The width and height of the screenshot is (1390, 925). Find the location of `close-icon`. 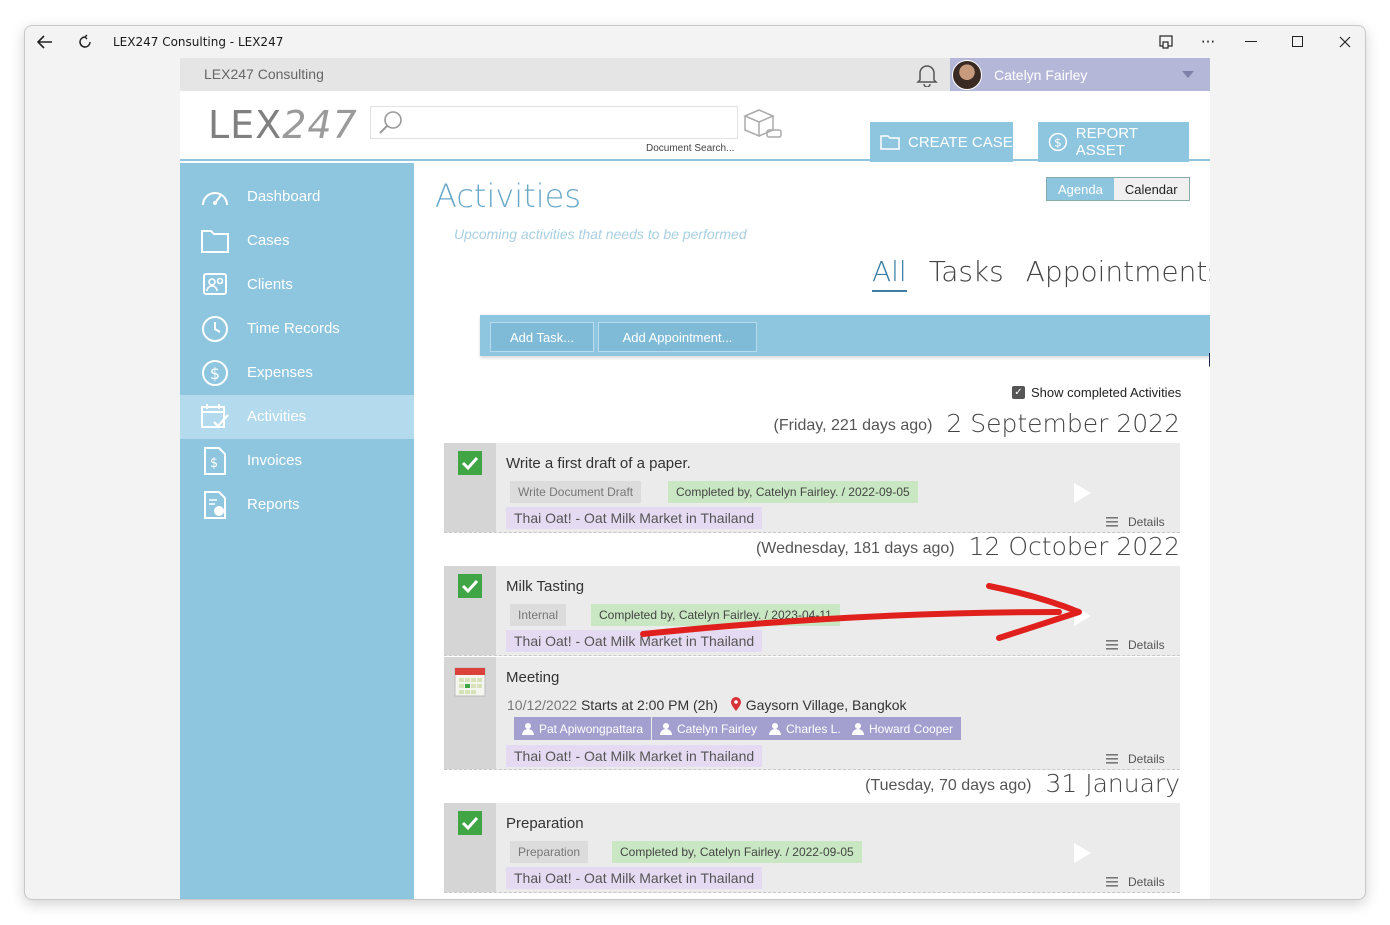

close-icon is located at coordinates (1345, 42).